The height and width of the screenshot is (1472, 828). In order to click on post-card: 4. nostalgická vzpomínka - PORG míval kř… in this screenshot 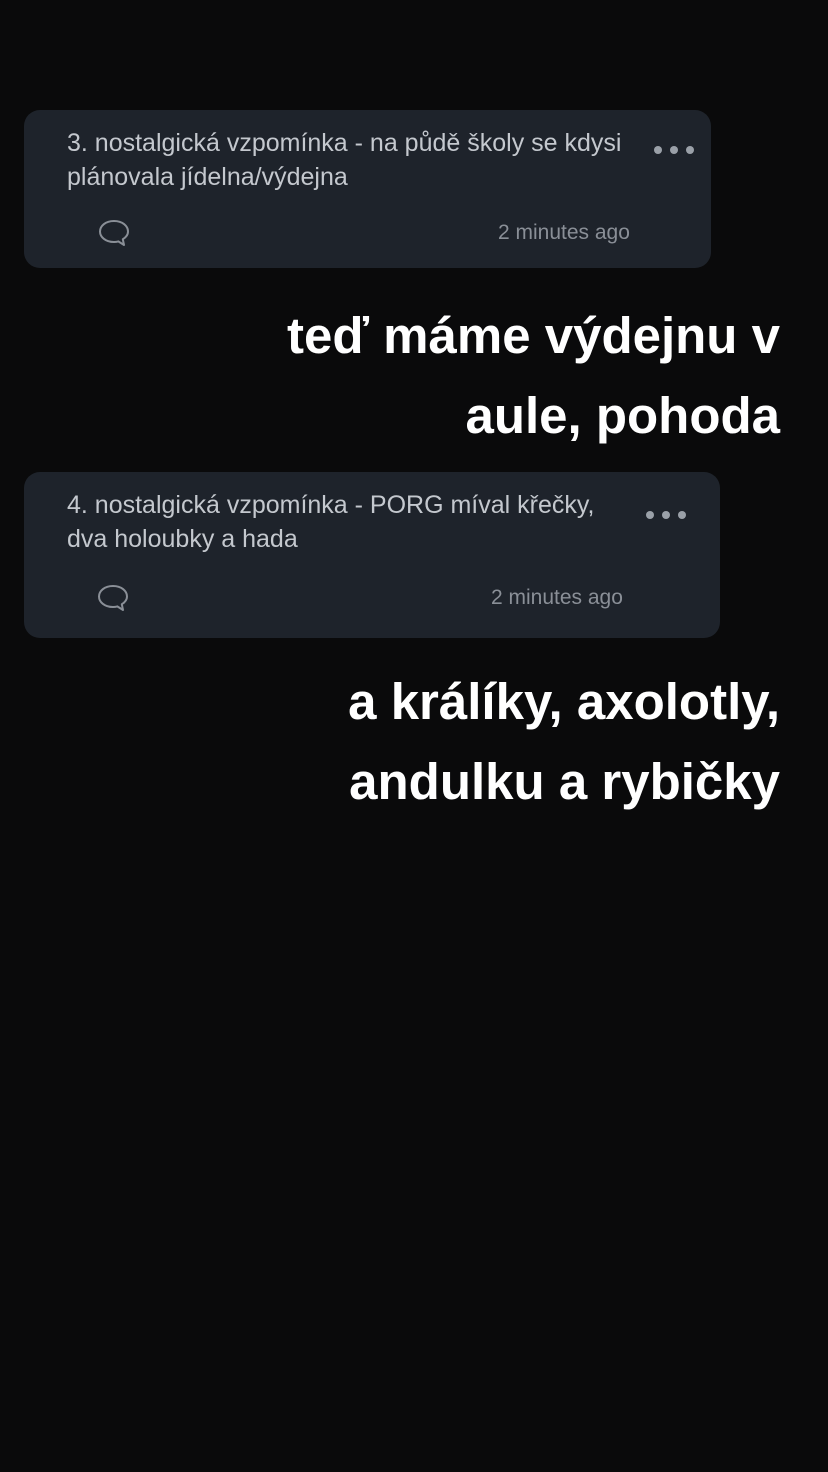, I will do `click(372, 555)`.